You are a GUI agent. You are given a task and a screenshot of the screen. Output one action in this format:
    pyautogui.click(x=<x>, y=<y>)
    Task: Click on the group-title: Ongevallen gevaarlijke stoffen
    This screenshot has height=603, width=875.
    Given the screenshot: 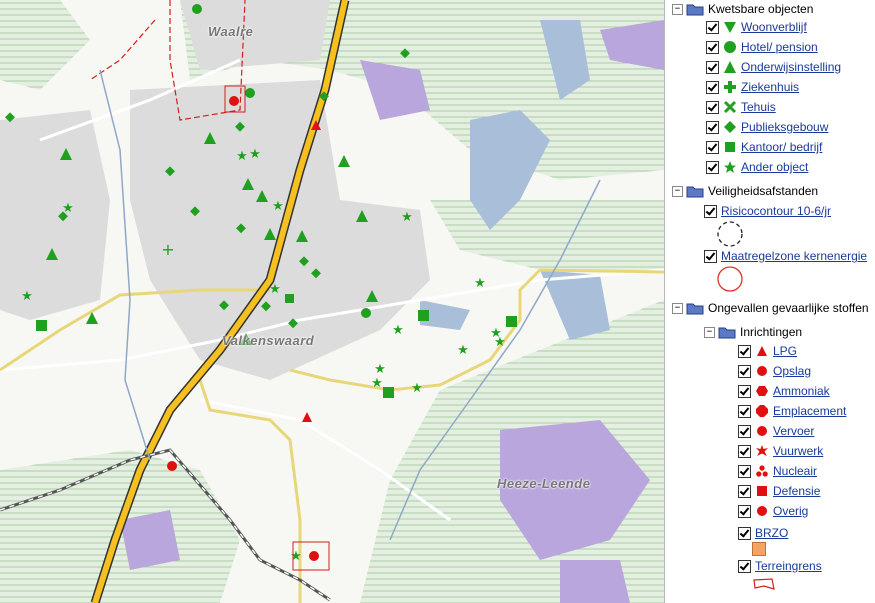 What is the action you would take?
    pyautogui.click(x=788, y=308)
    